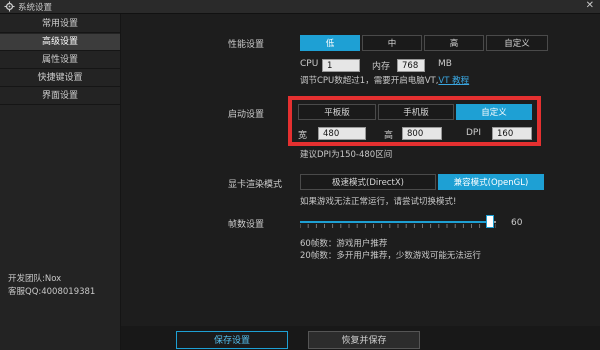 The image size is (600, 350). I want to click on dpi-hint: 建议DPI为150-480区间, so click(346, 155).